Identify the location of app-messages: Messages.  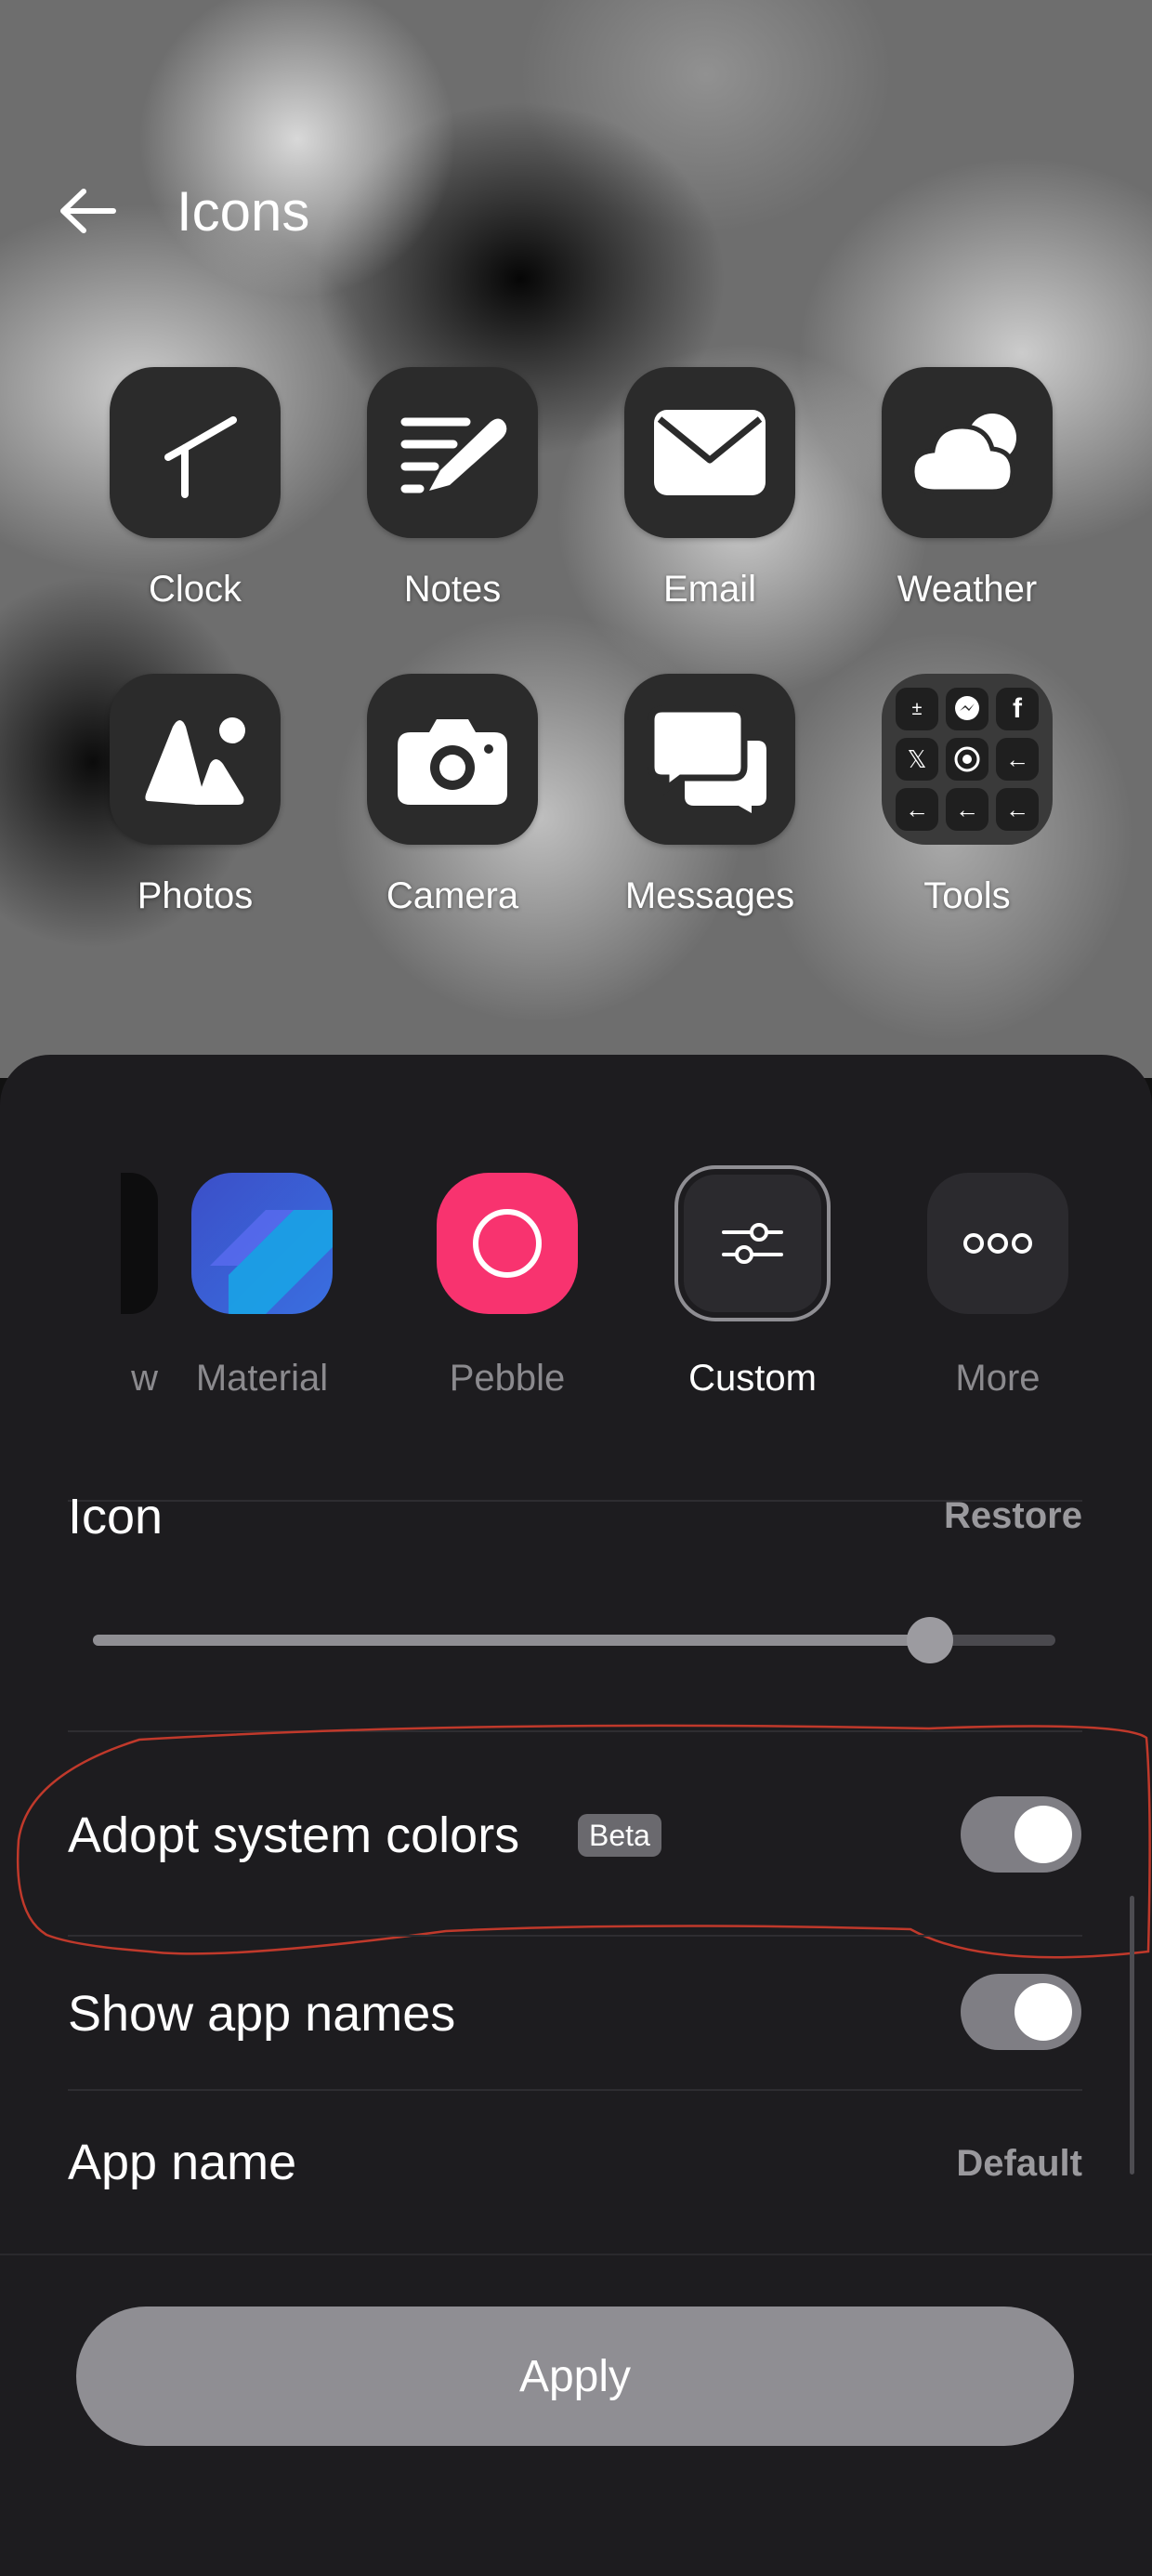
(709, 795).